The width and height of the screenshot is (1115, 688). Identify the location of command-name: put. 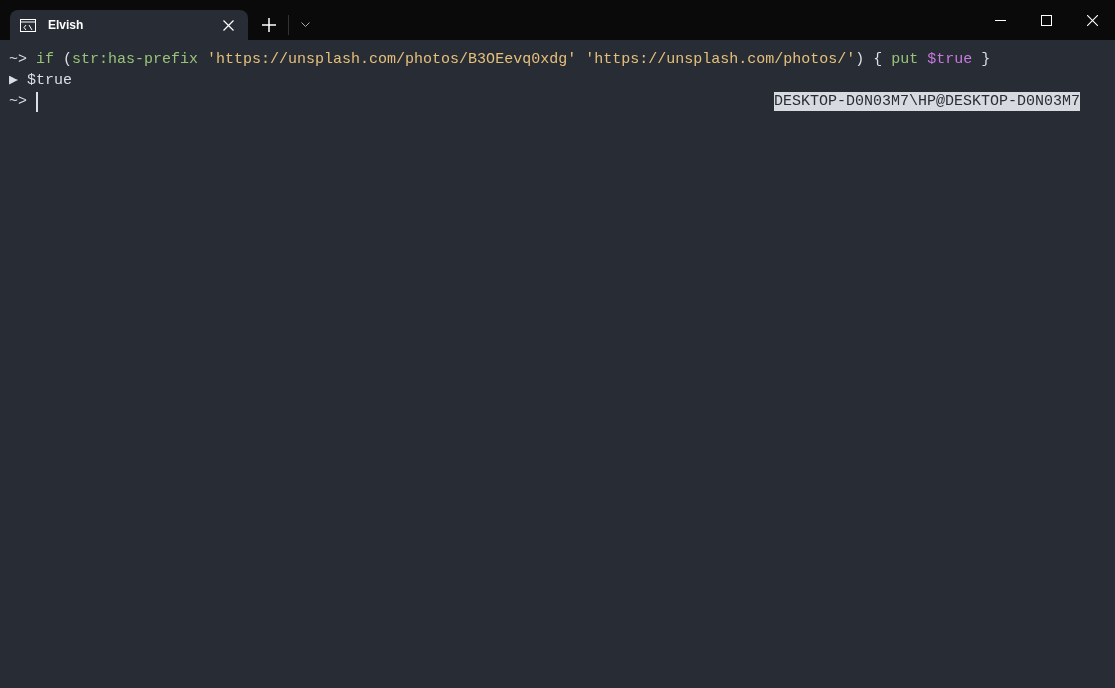
(905, 60).